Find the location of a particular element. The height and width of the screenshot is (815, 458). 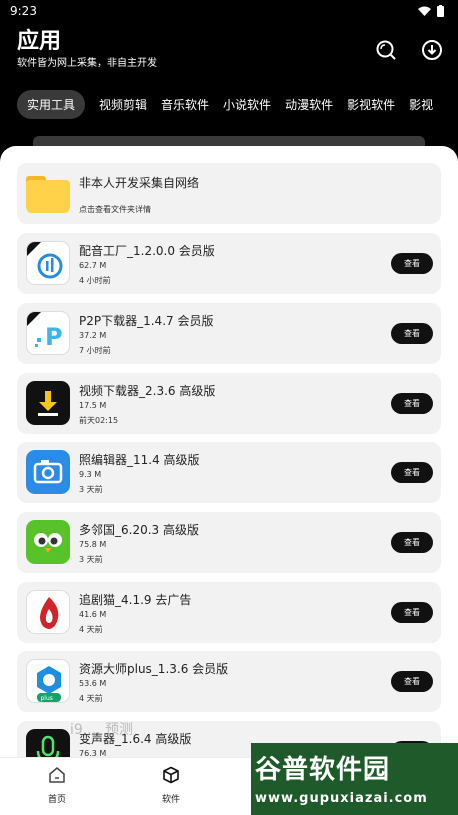

owl-icon is located at coordinates (48, 543).